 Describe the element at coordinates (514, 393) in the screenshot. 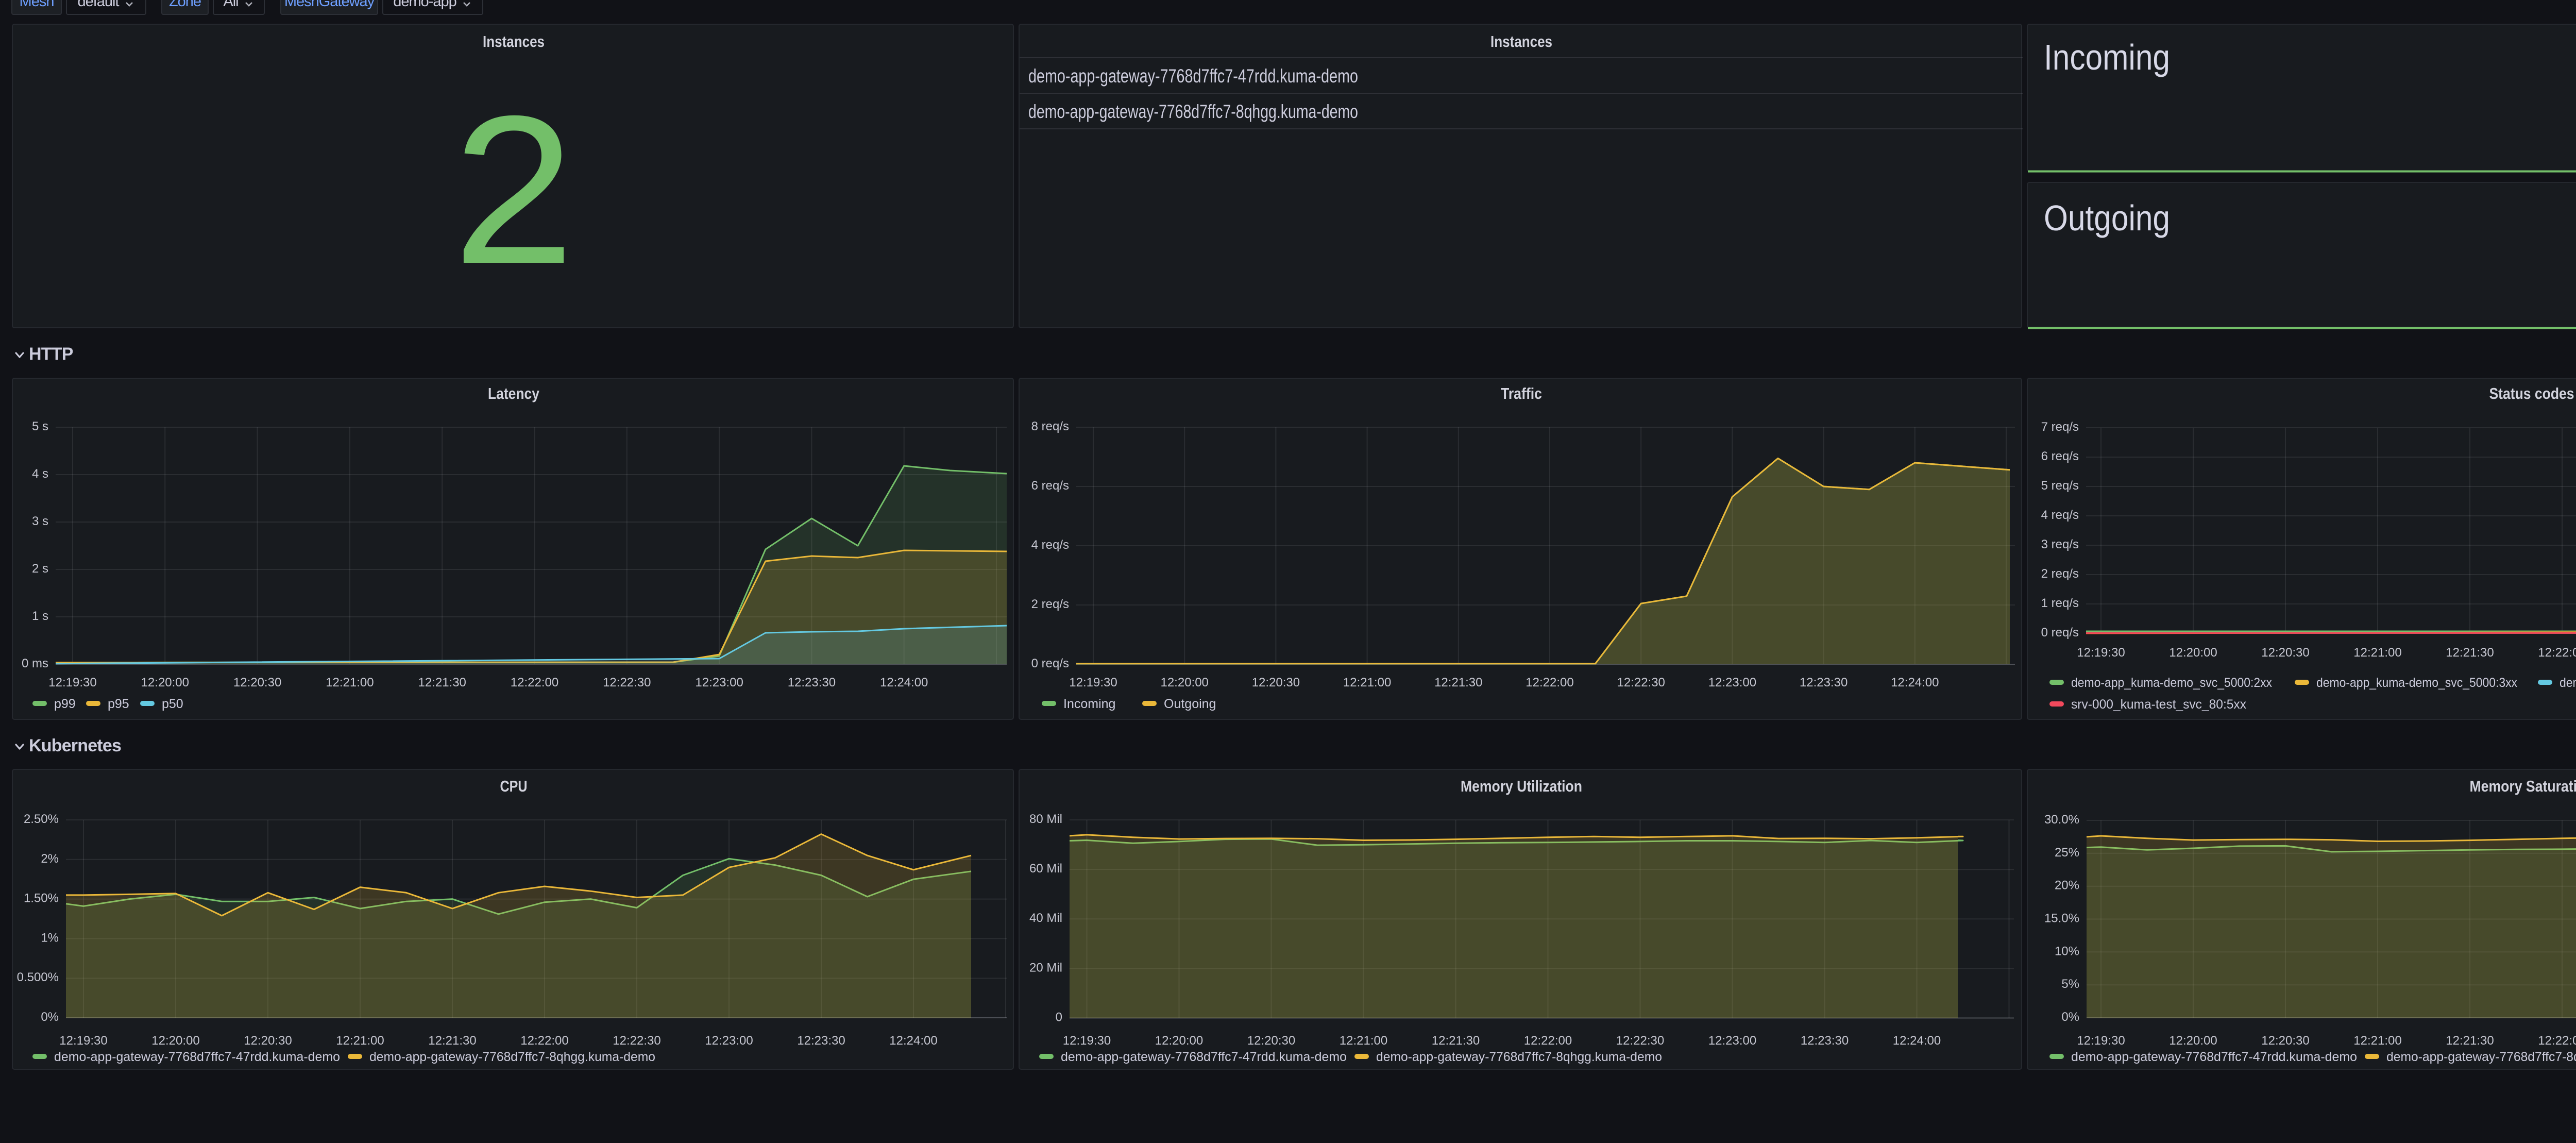

I see `svg-text: Latency` at that location.